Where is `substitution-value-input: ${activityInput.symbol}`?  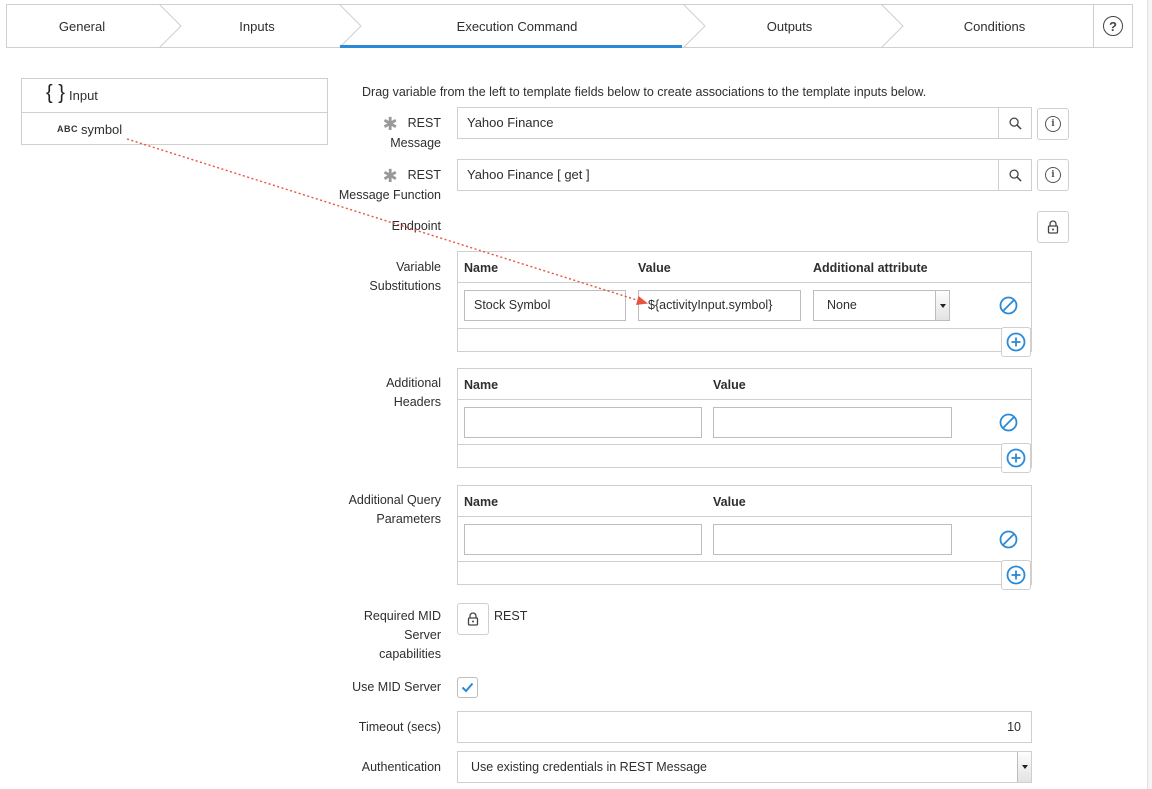 substitution-value-input: ${activityInput.symbol} is located at coordinates (719, 305).